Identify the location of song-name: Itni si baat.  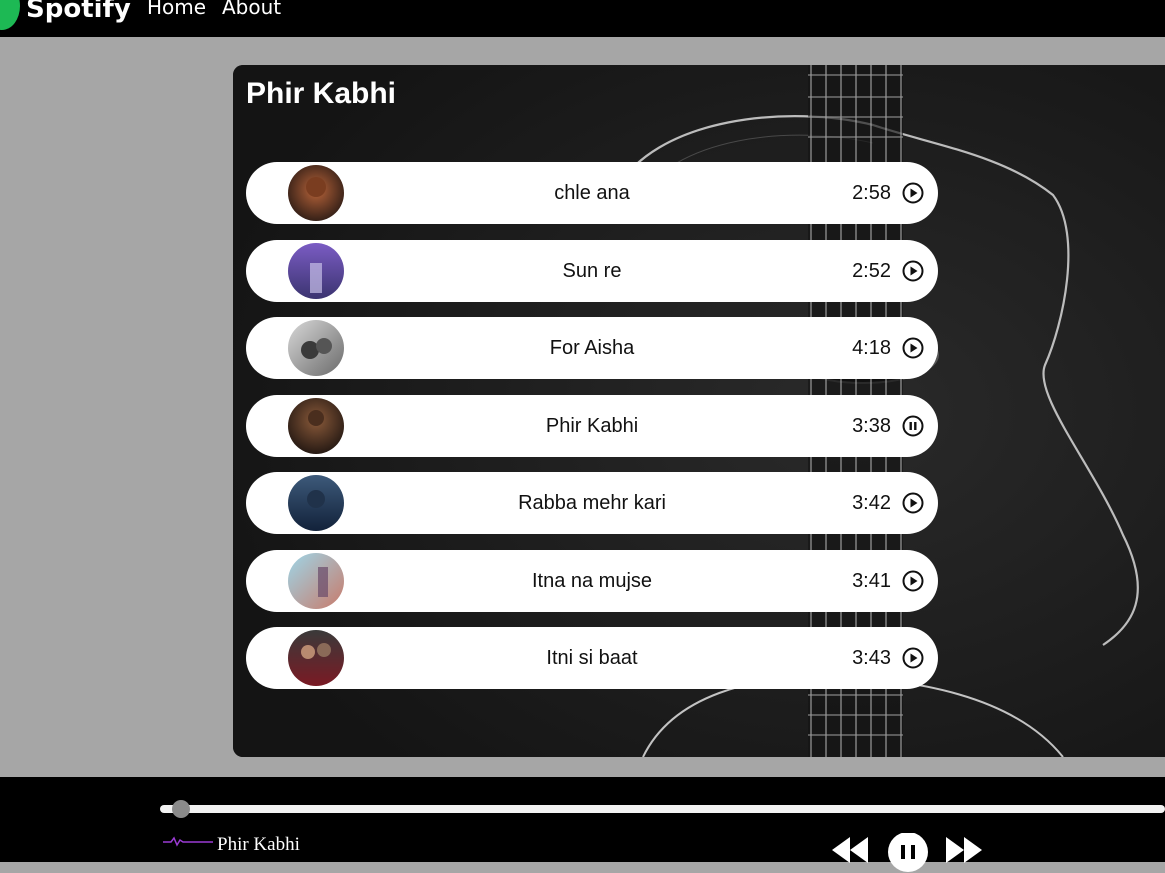
(592, 658).